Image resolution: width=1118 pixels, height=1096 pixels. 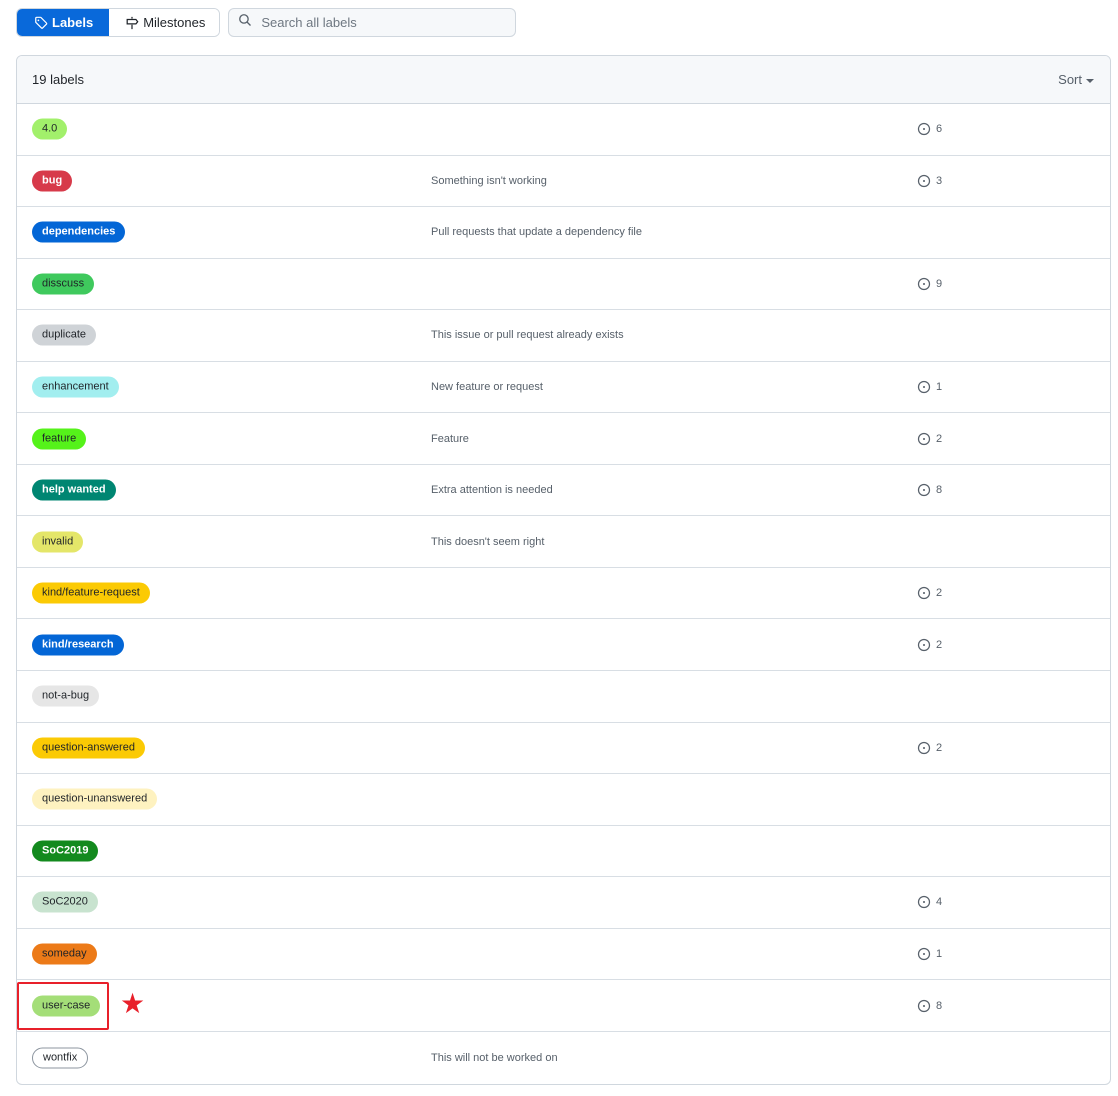 What do you see at coordinates (563, 749) in the screenshot?
I see `label-row: question-answered 2` at bounding box center [563, 749].